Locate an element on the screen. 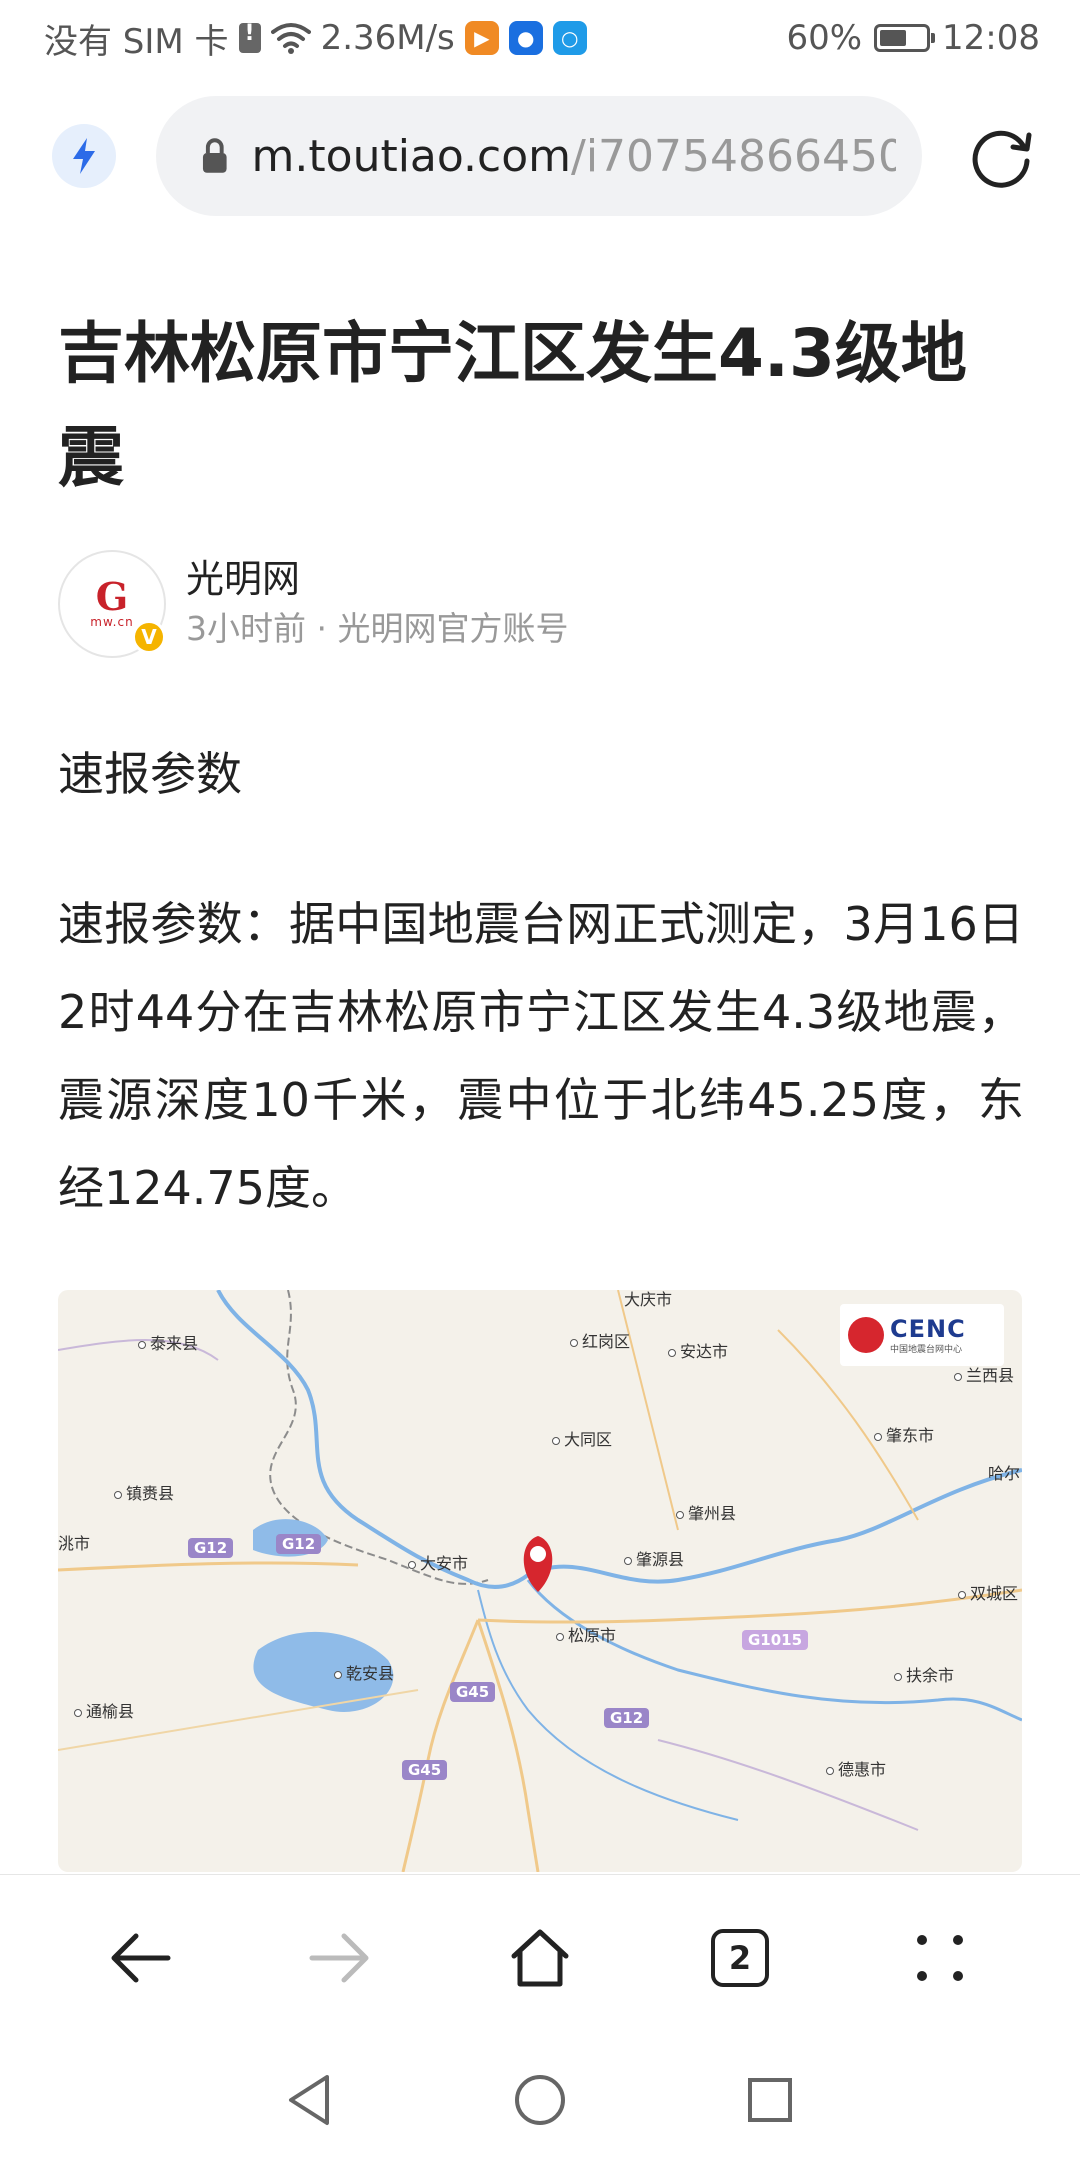 Image resolution: width=1080 pixels, height=2160 pixels. road-shield-g45-south: G45 is located at coordinates (425, 1770).